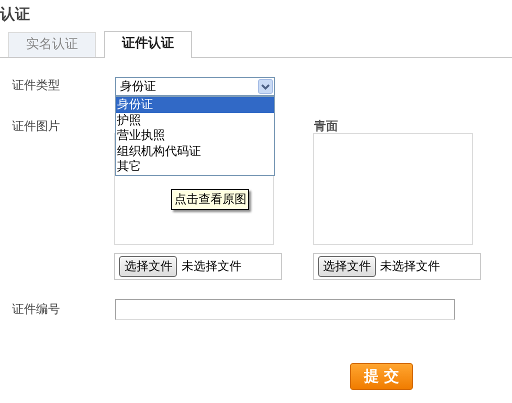 This screenshot has width=512, height=403. Describe the element at coordinates (393, 189) in the screenshot. I see `image-frame` at that location.